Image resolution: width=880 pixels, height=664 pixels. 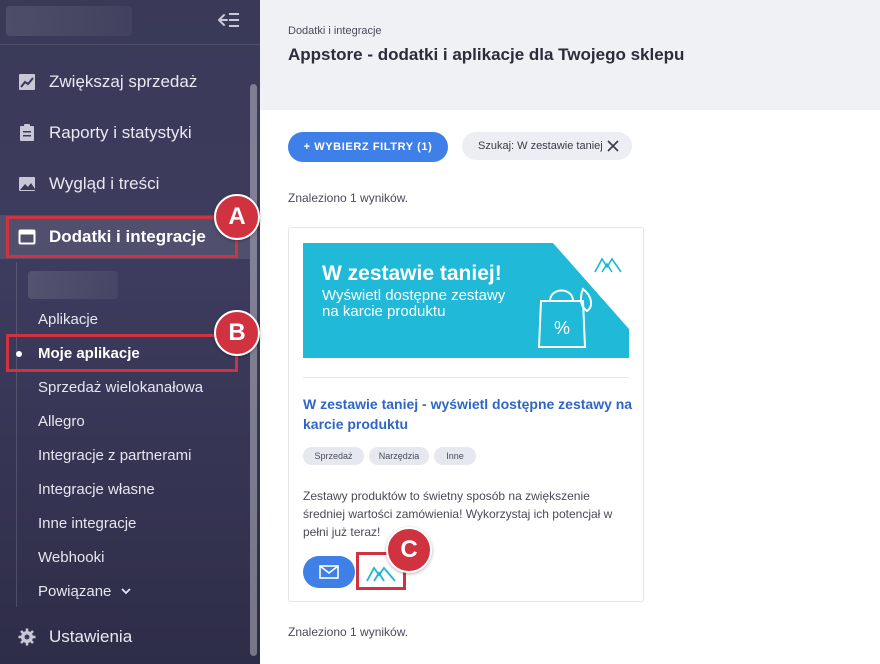 What do you see at coordinates (122, 353) in the screenshot?
I see `highlight-box-b` at bounding box center [122, 353].